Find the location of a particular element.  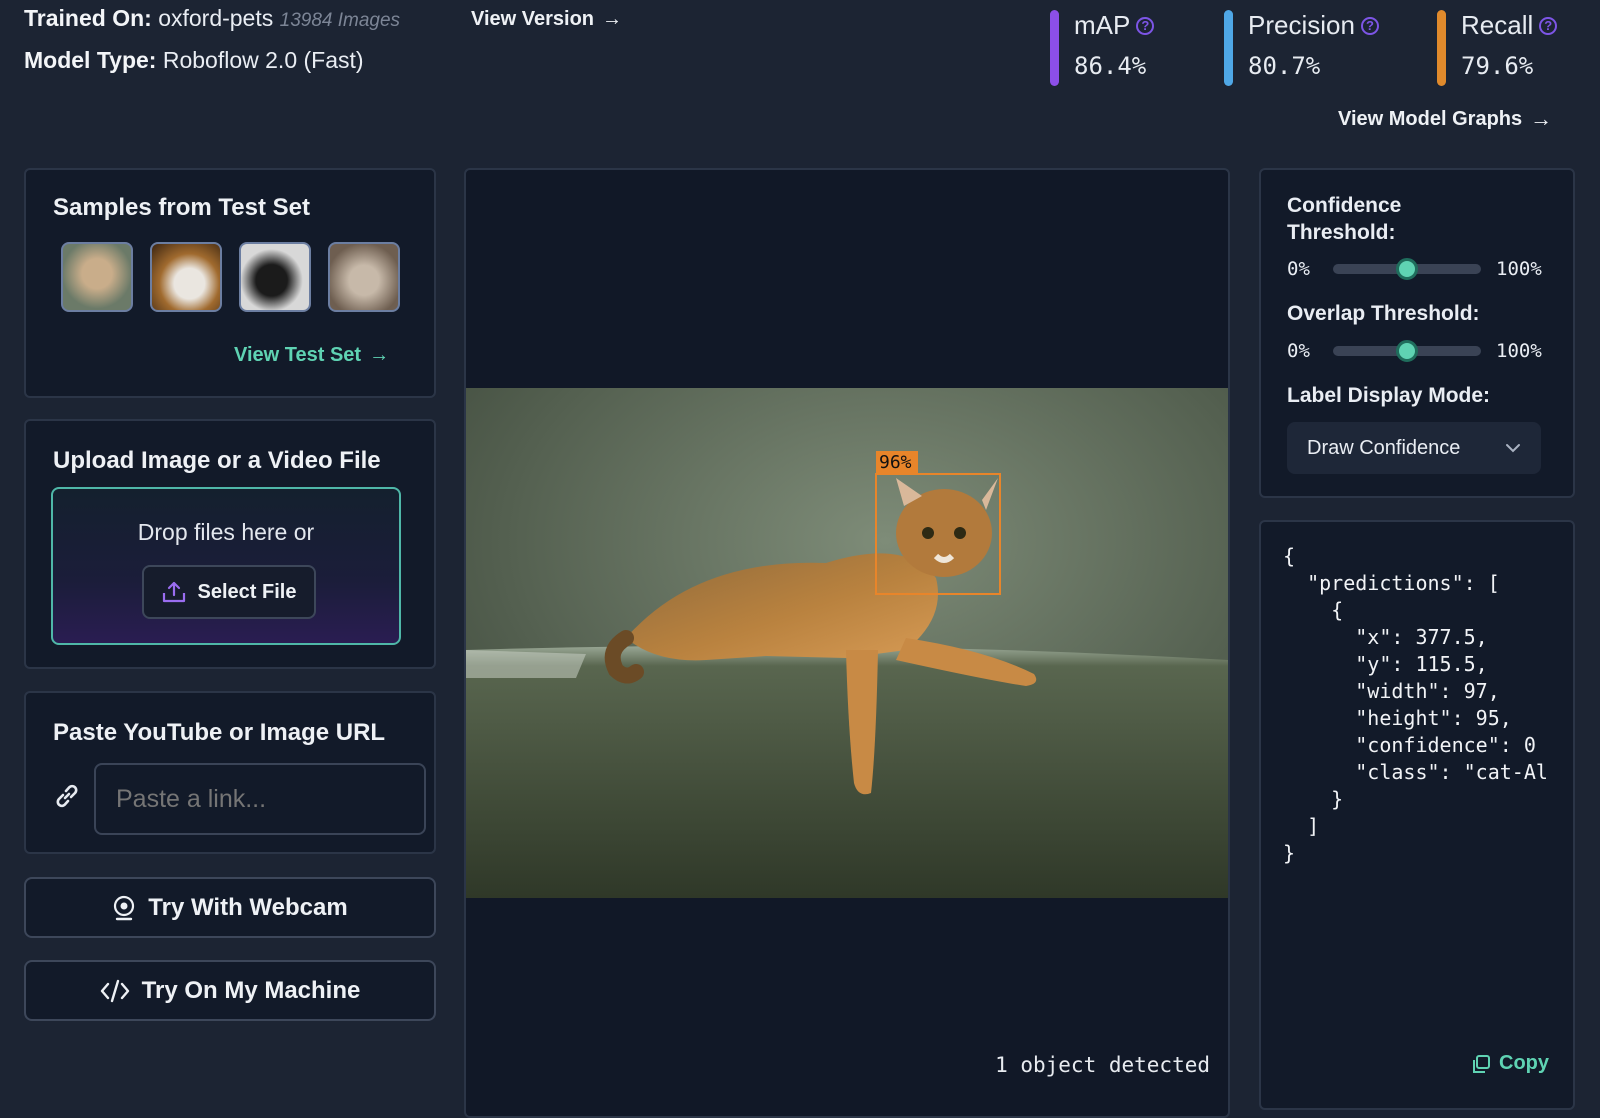

view-version-link: View Version → is located at coordinates (546, 19).